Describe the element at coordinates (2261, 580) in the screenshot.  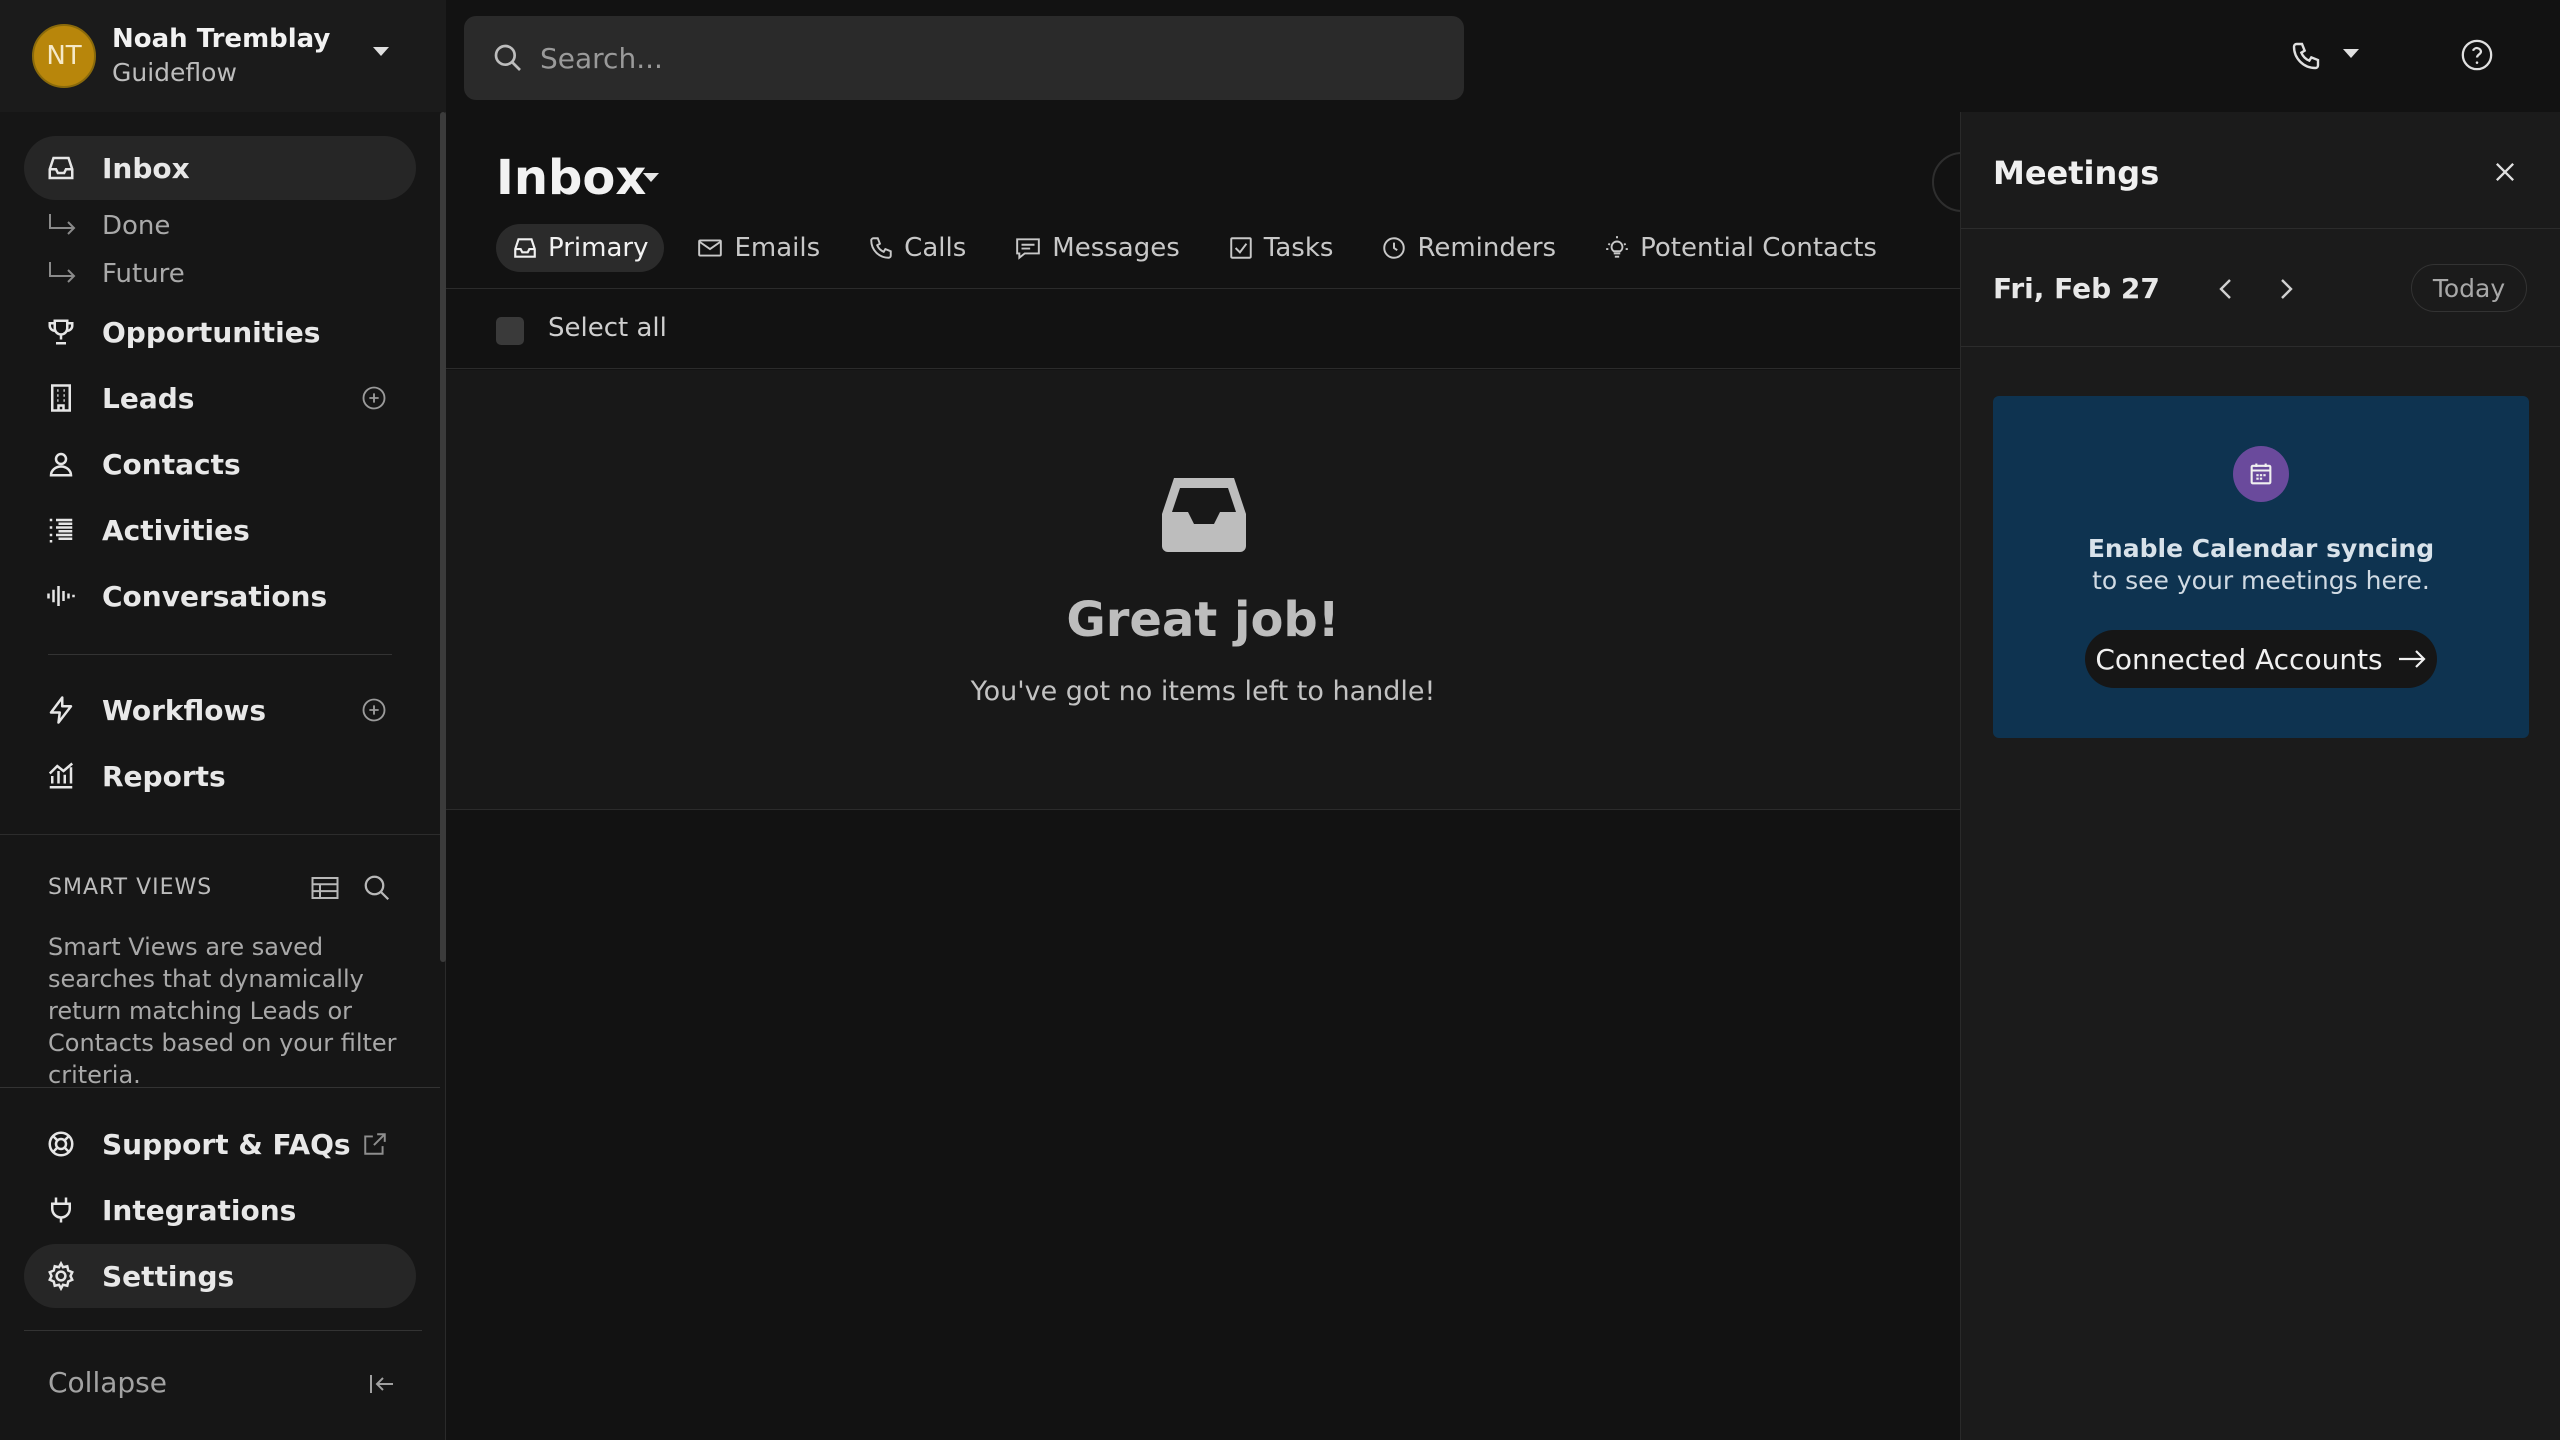
I see `sync-subtitle: to see your meetings here.` at that location.